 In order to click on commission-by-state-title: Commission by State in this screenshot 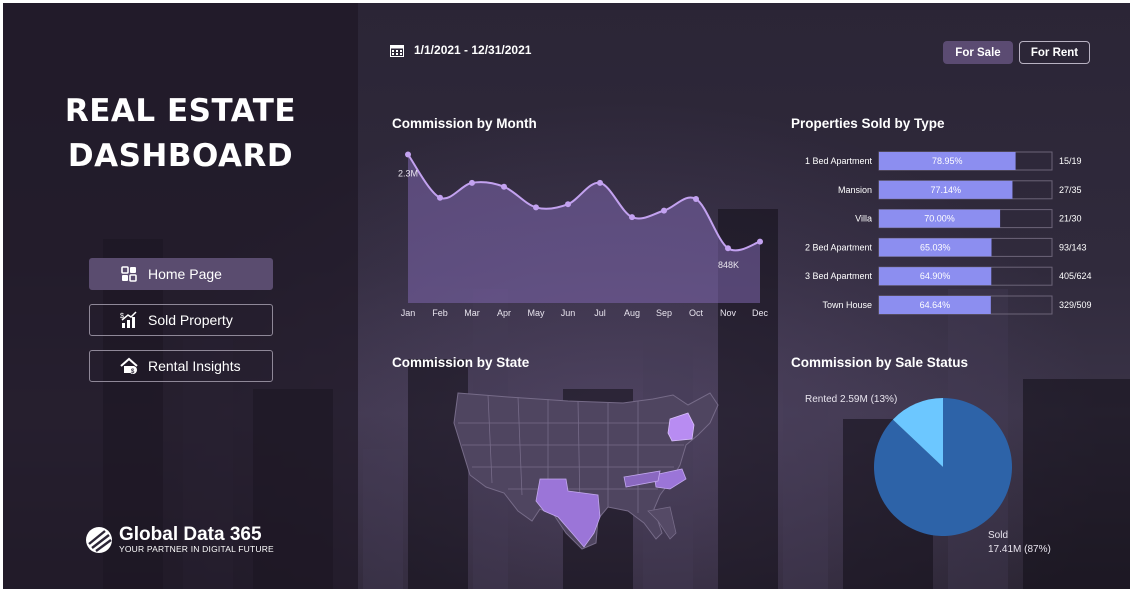, I will do `click(461, 362)`.